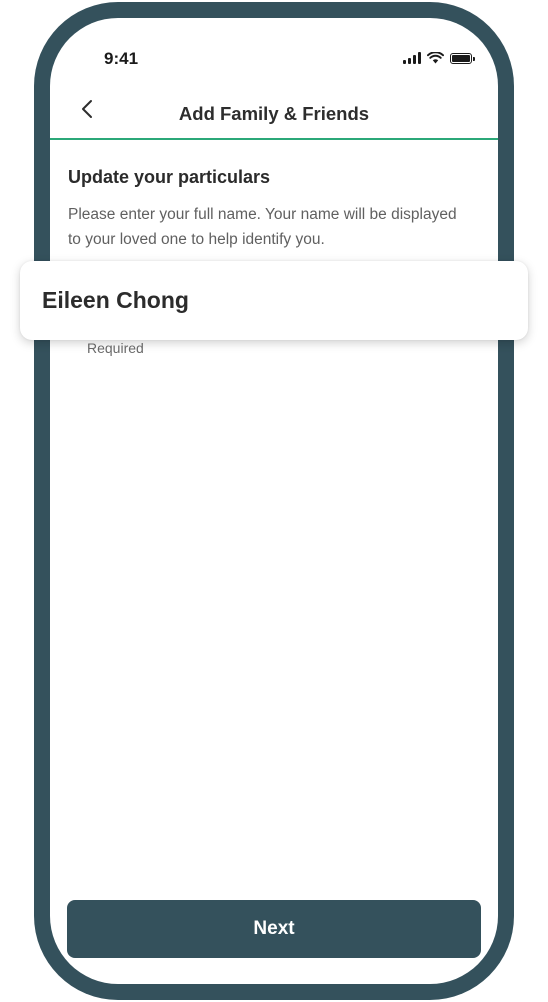 The height and width of the screenshot is (1002, 548). I want to click on full-name-field: Eileen Chong, so click(274, 300).